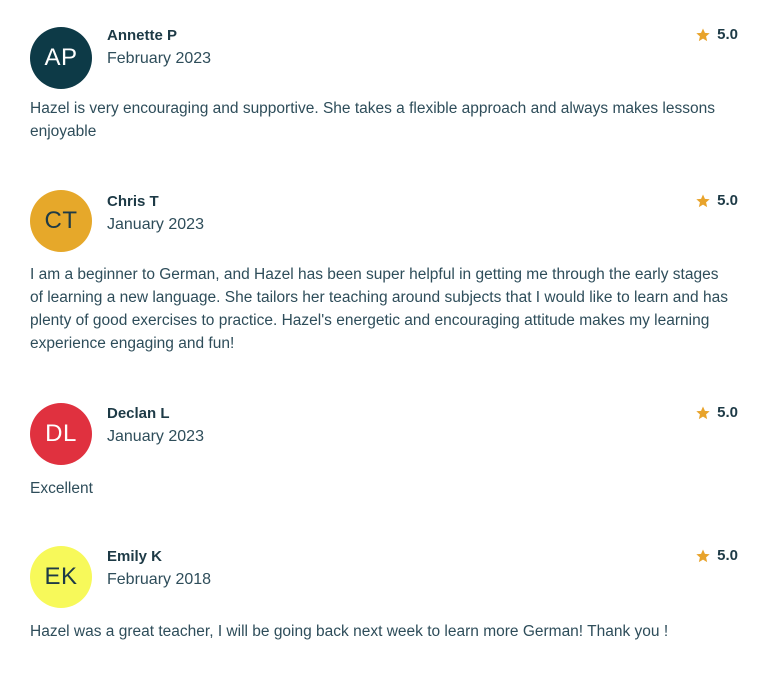 The height and width of the screenshot is (682, 766). I want to click on avatar-initials: EK, so click(61, 576).